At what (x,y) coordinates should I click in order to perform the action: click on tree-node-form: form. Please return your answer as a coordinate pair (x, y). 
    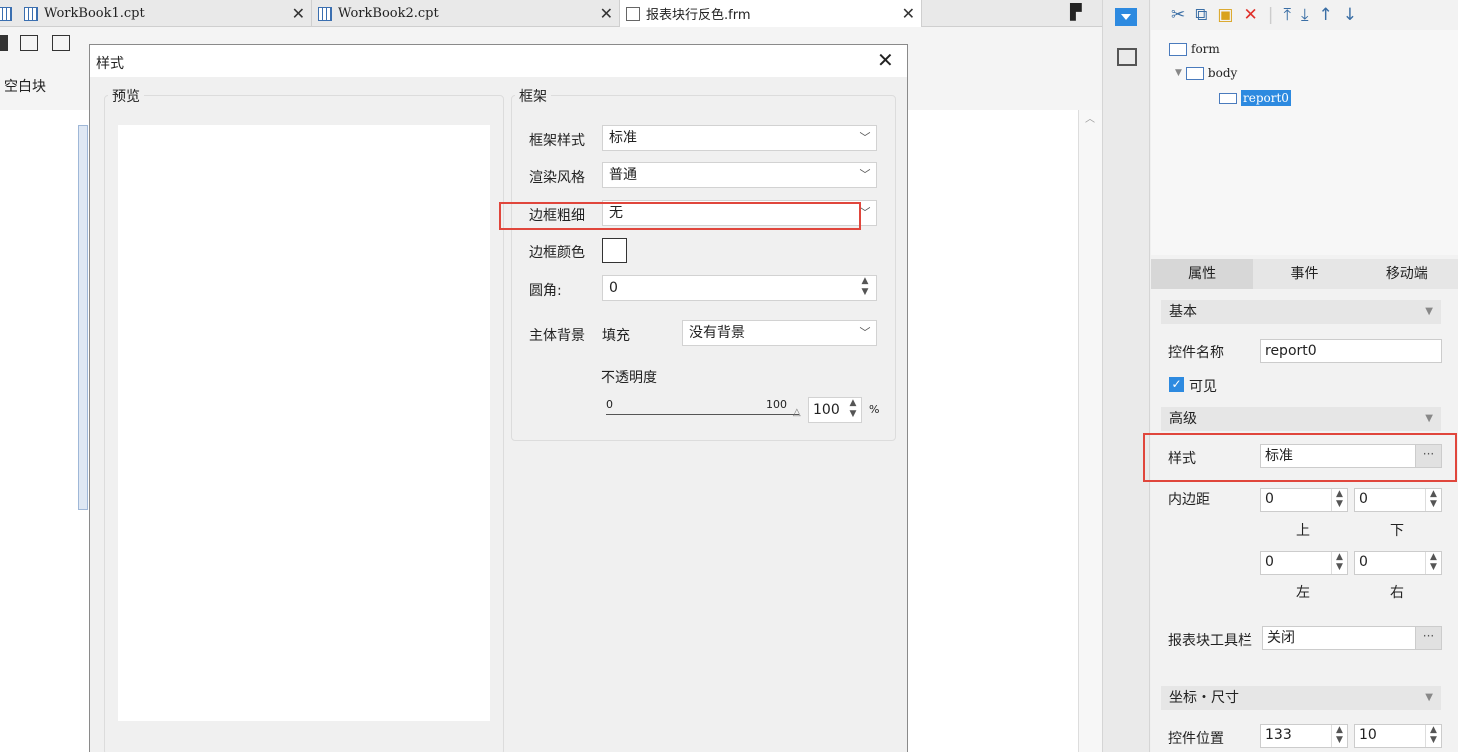
    Looking at the image, I should click on (1194, 49).